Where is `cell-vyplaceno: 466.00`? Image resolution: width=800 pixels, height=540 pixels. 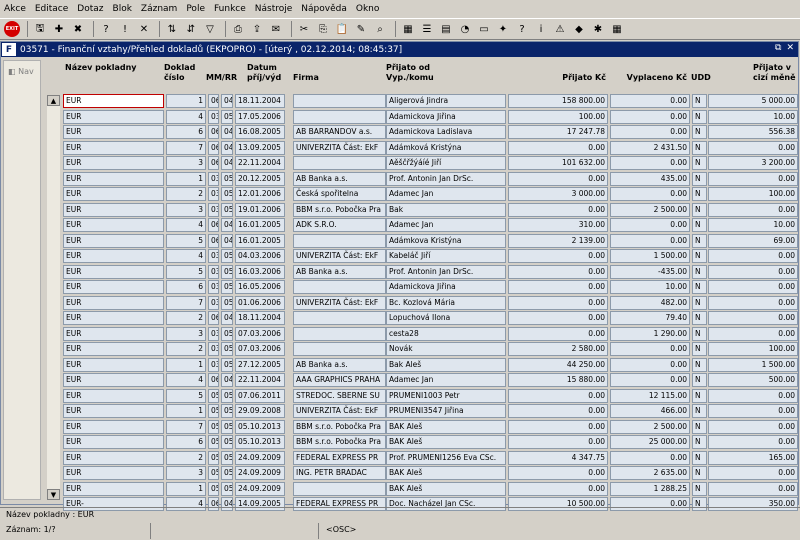 cell-vyplaceno: 466.00 is located at coordinates (650, 411).